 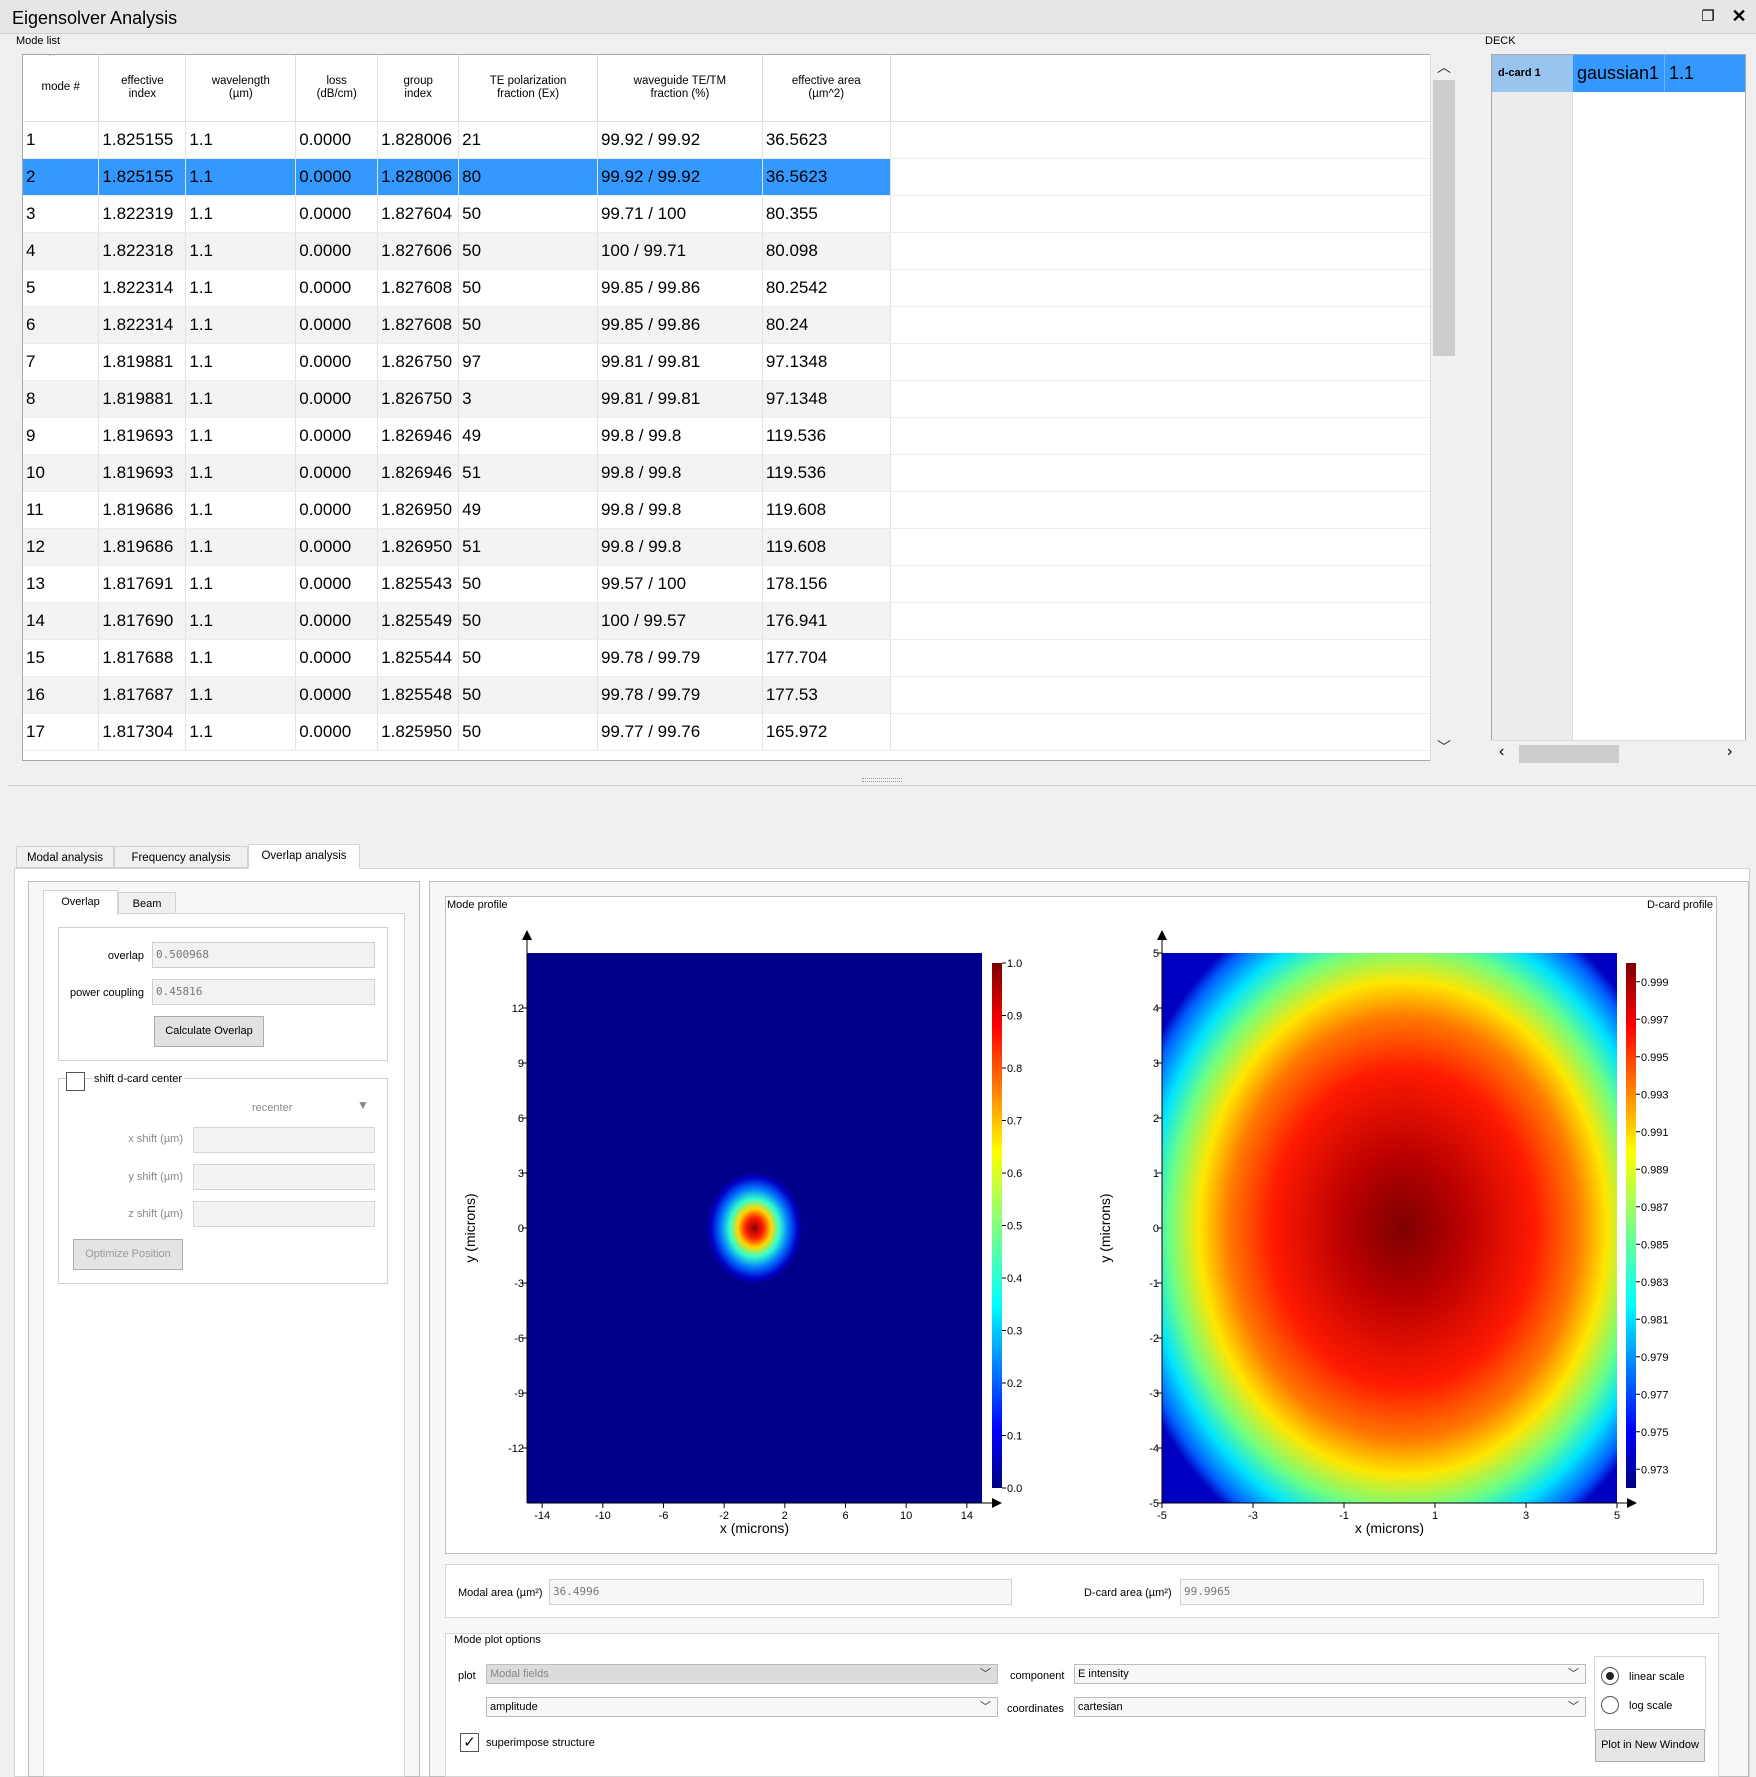 I want to click on deck-card-name: gaussian1, so click(x=1619, y=73).